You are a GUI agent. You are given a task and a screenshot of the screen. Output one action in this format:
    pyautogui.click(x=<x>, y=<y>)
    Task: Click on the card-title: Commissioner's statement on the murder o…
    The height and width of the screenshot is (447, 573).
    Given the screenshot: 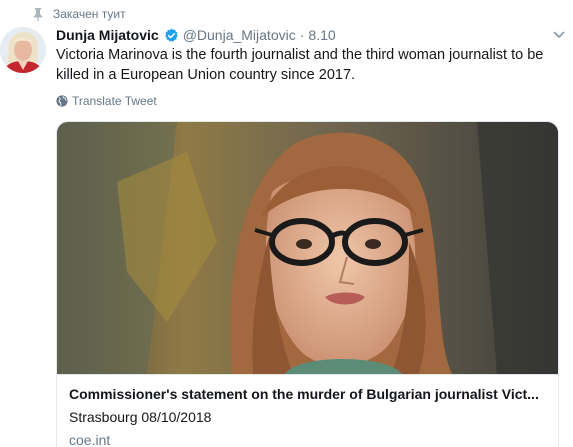 What is the action you would take?
    pyautogui.click(x=304, y=394)
    